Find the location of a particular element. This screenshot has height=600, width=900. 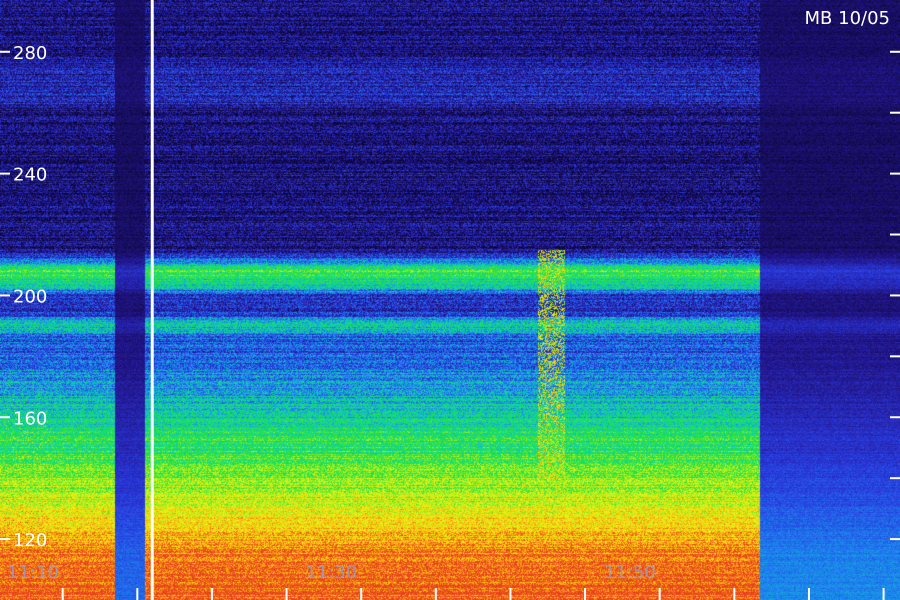

y-tick-label: 280 is located at coordinates (30, 53).